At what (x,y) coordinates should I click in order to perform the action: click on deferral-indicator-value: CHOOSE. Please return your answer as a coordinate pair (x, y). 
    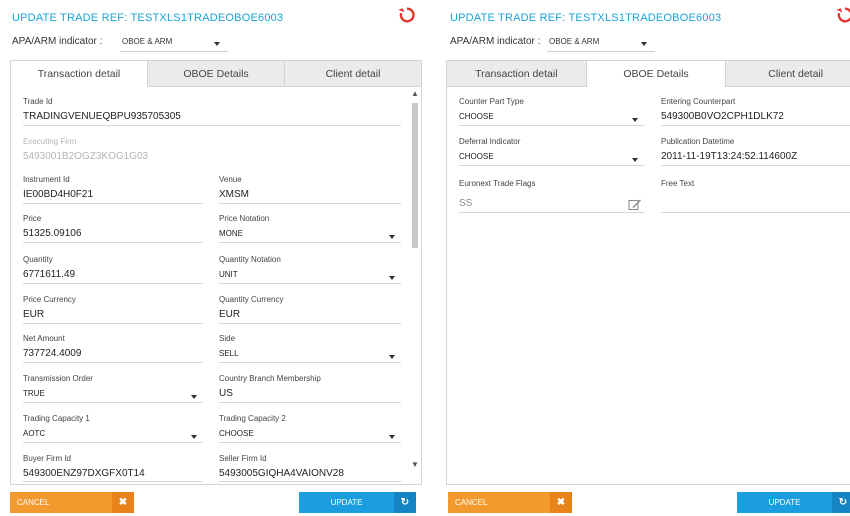
    Looking at the image, I should click on (476, 156).